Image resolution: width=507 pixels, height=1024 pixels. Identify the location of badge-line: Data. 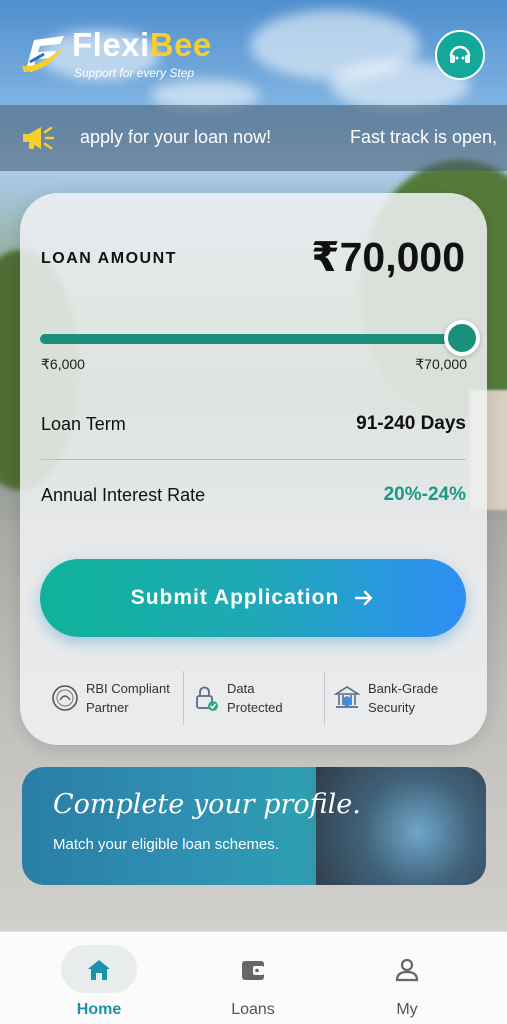
(241, 688).